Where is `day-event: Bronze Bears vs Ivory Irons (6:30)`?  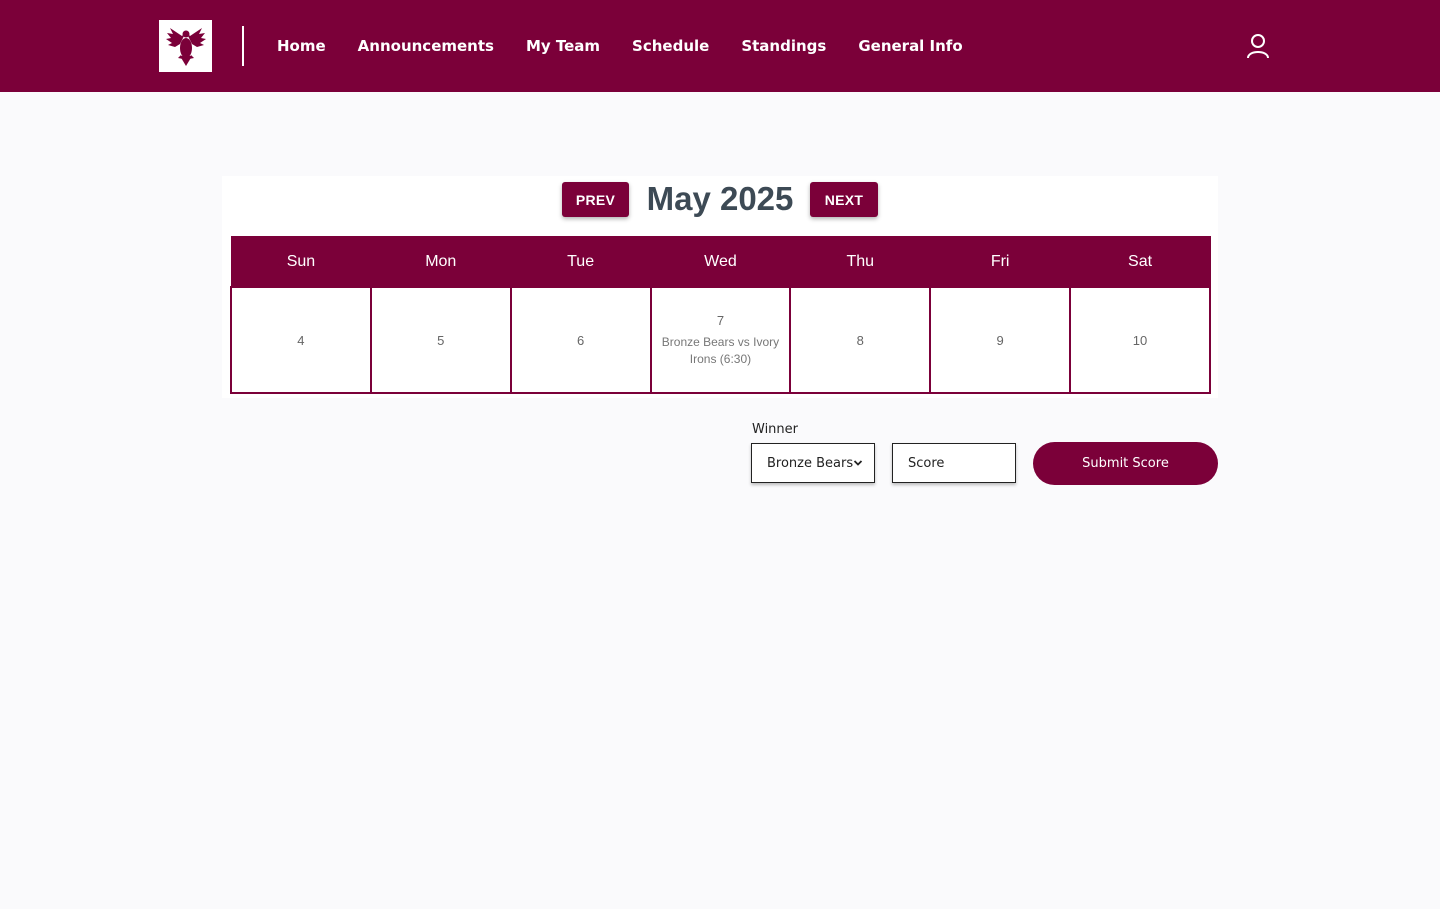
day-event: Bronze Bears vs Ivory Irons (6:30) is located at coordinates (721, 351).